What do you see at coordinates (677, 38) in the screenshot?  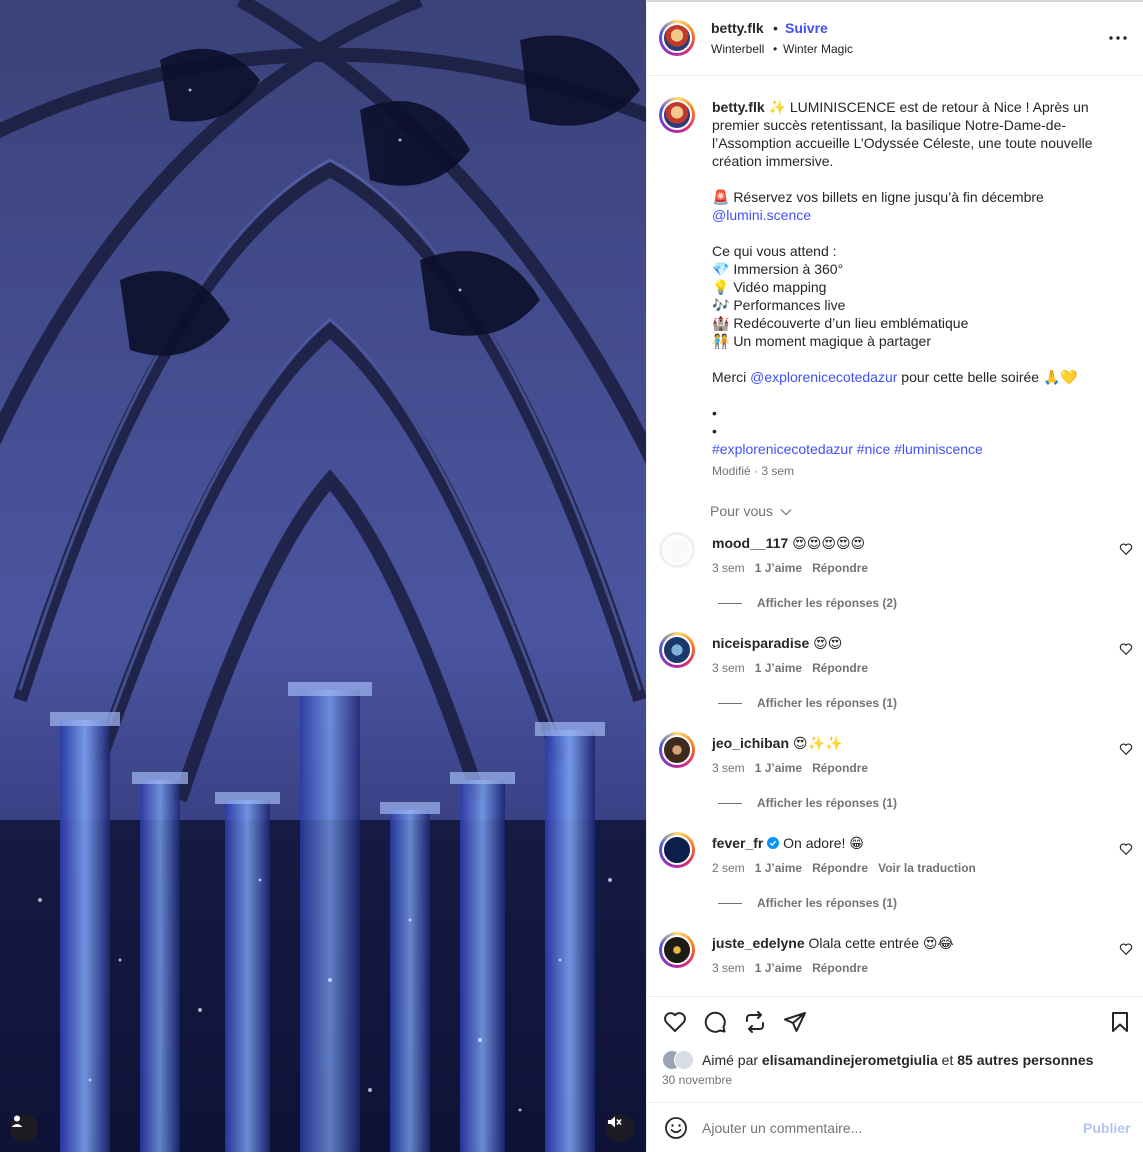 I see `author-avatar` at bounding box center [677, 38].